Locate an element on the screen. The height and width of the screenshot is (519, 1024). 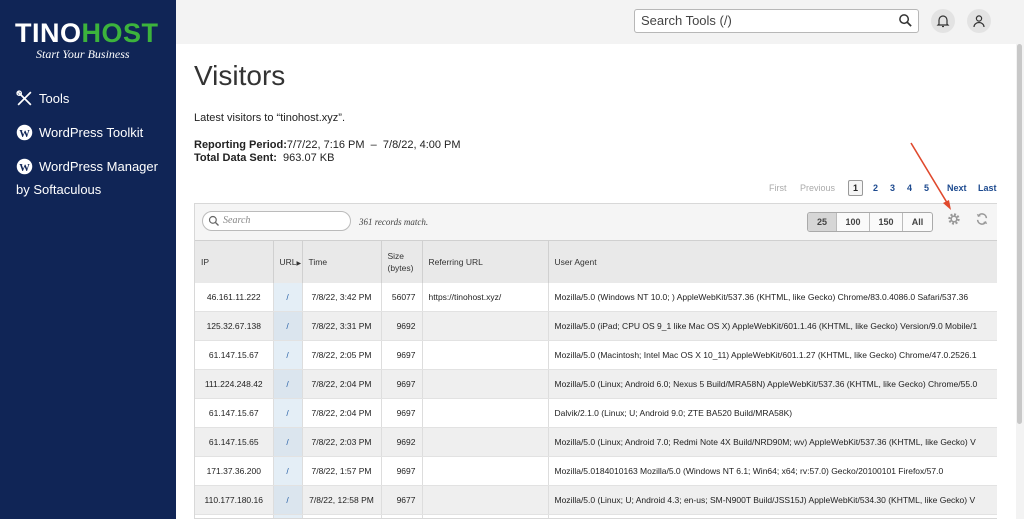
column-header-url: URL▶ is located at coordinates (288, 261).